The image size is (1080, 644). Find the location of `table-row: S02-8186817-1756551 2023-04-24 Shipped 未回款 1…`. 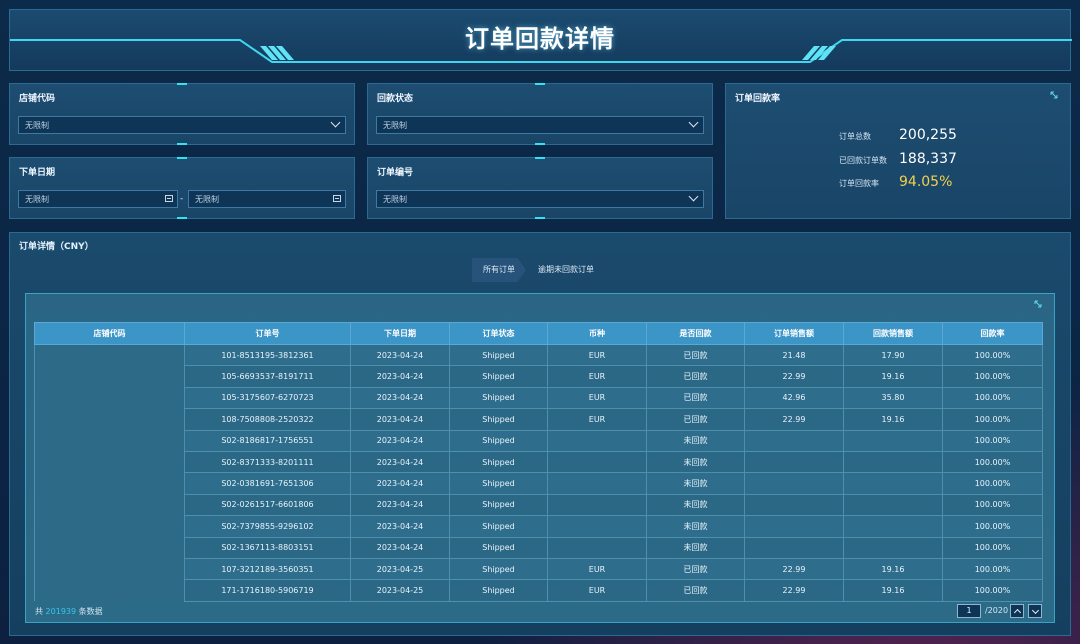

table-row: S02-8186817-1756551 2023-04-24 Shipped 未回款 1… is located at coordinates (539, 440).